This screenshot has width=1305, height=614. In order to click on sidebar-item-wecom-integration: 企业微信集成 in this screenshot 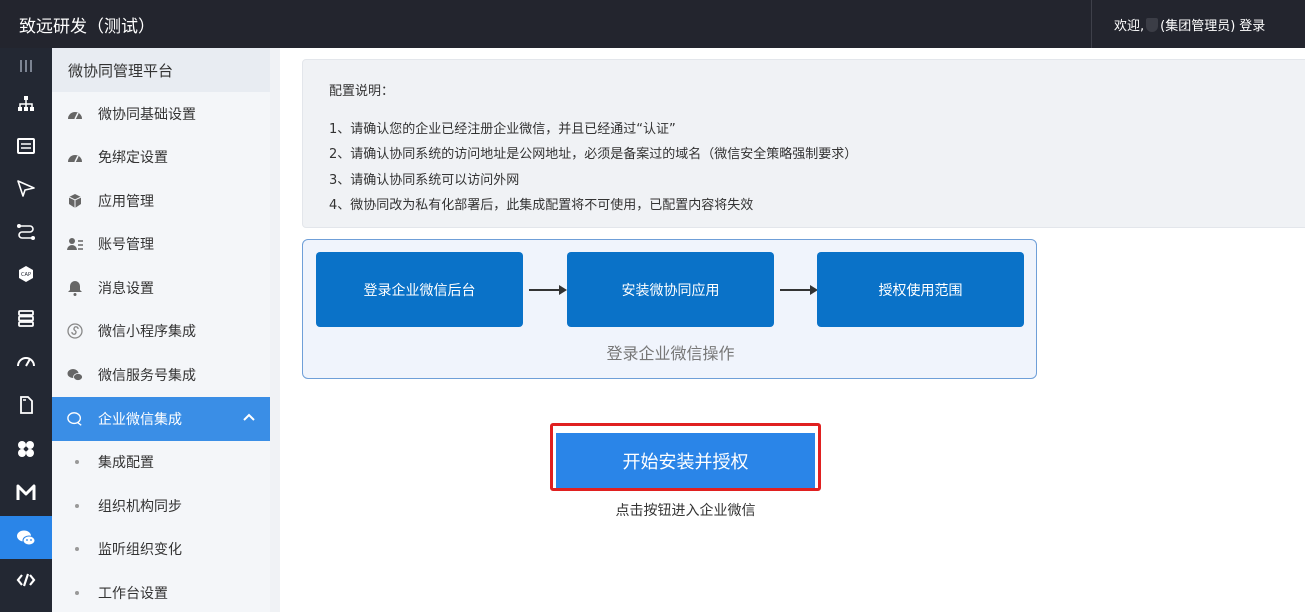, I will do `click(161, 419)`.